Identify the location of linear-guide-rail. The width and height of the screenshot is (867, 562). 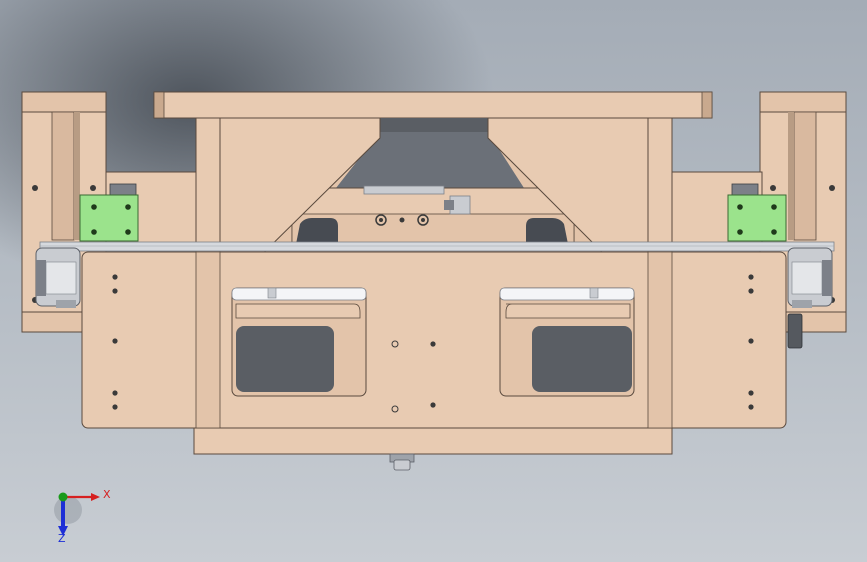
(437, 246).